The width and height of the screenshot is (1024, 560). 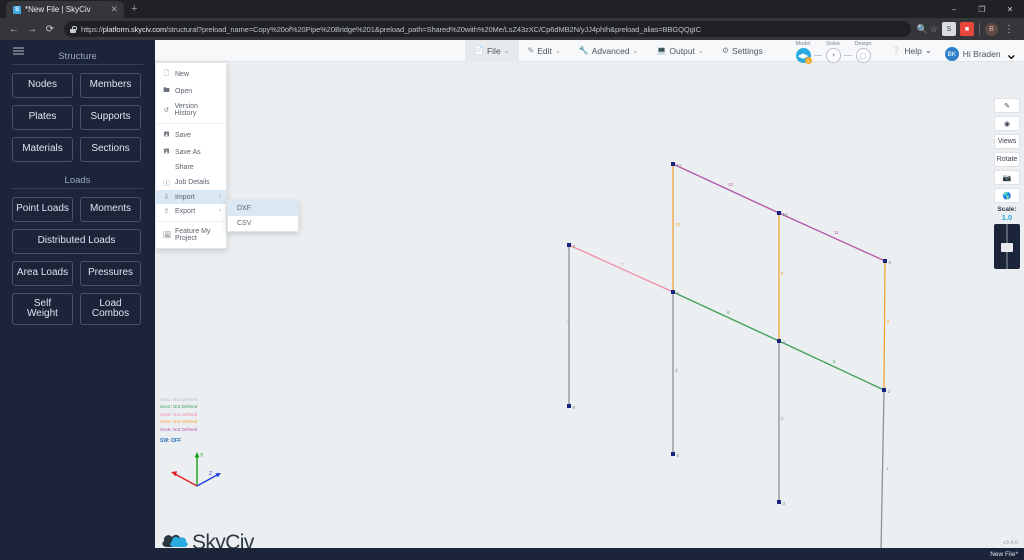 What do you see at coordinates (967, 29) in the screenshot?
I see `recorder-extension-icon: ■` at bounding box center [967, 29].